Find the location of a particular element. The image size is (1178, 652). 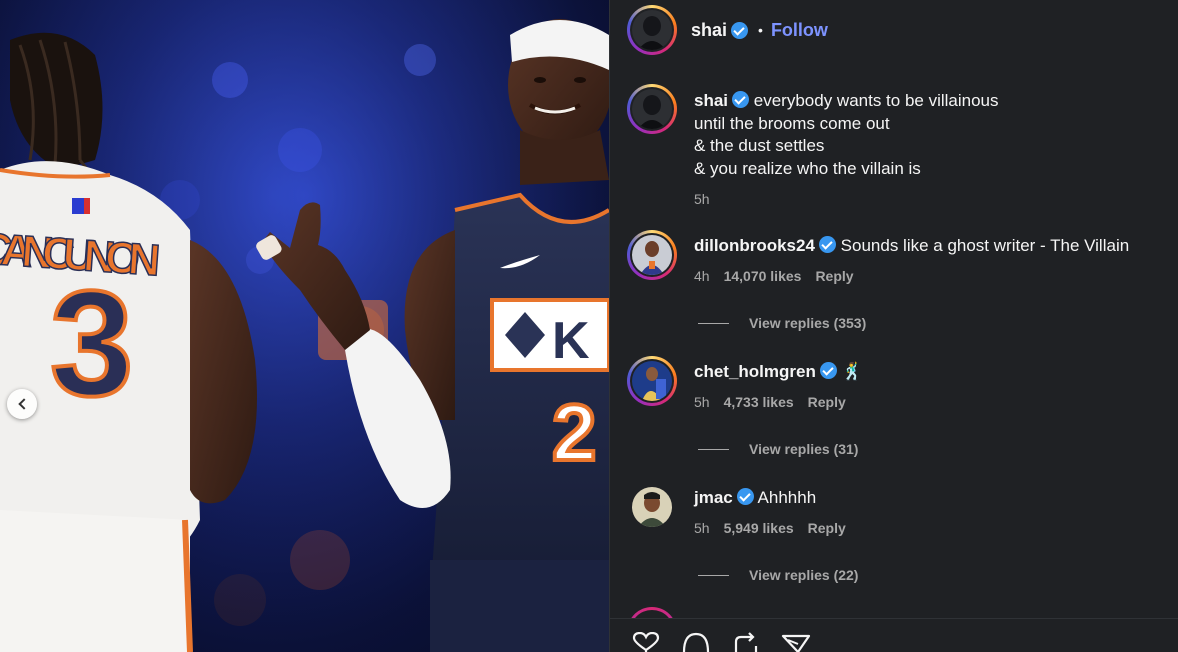

caption-avatar is located at coordinates (652, 109).